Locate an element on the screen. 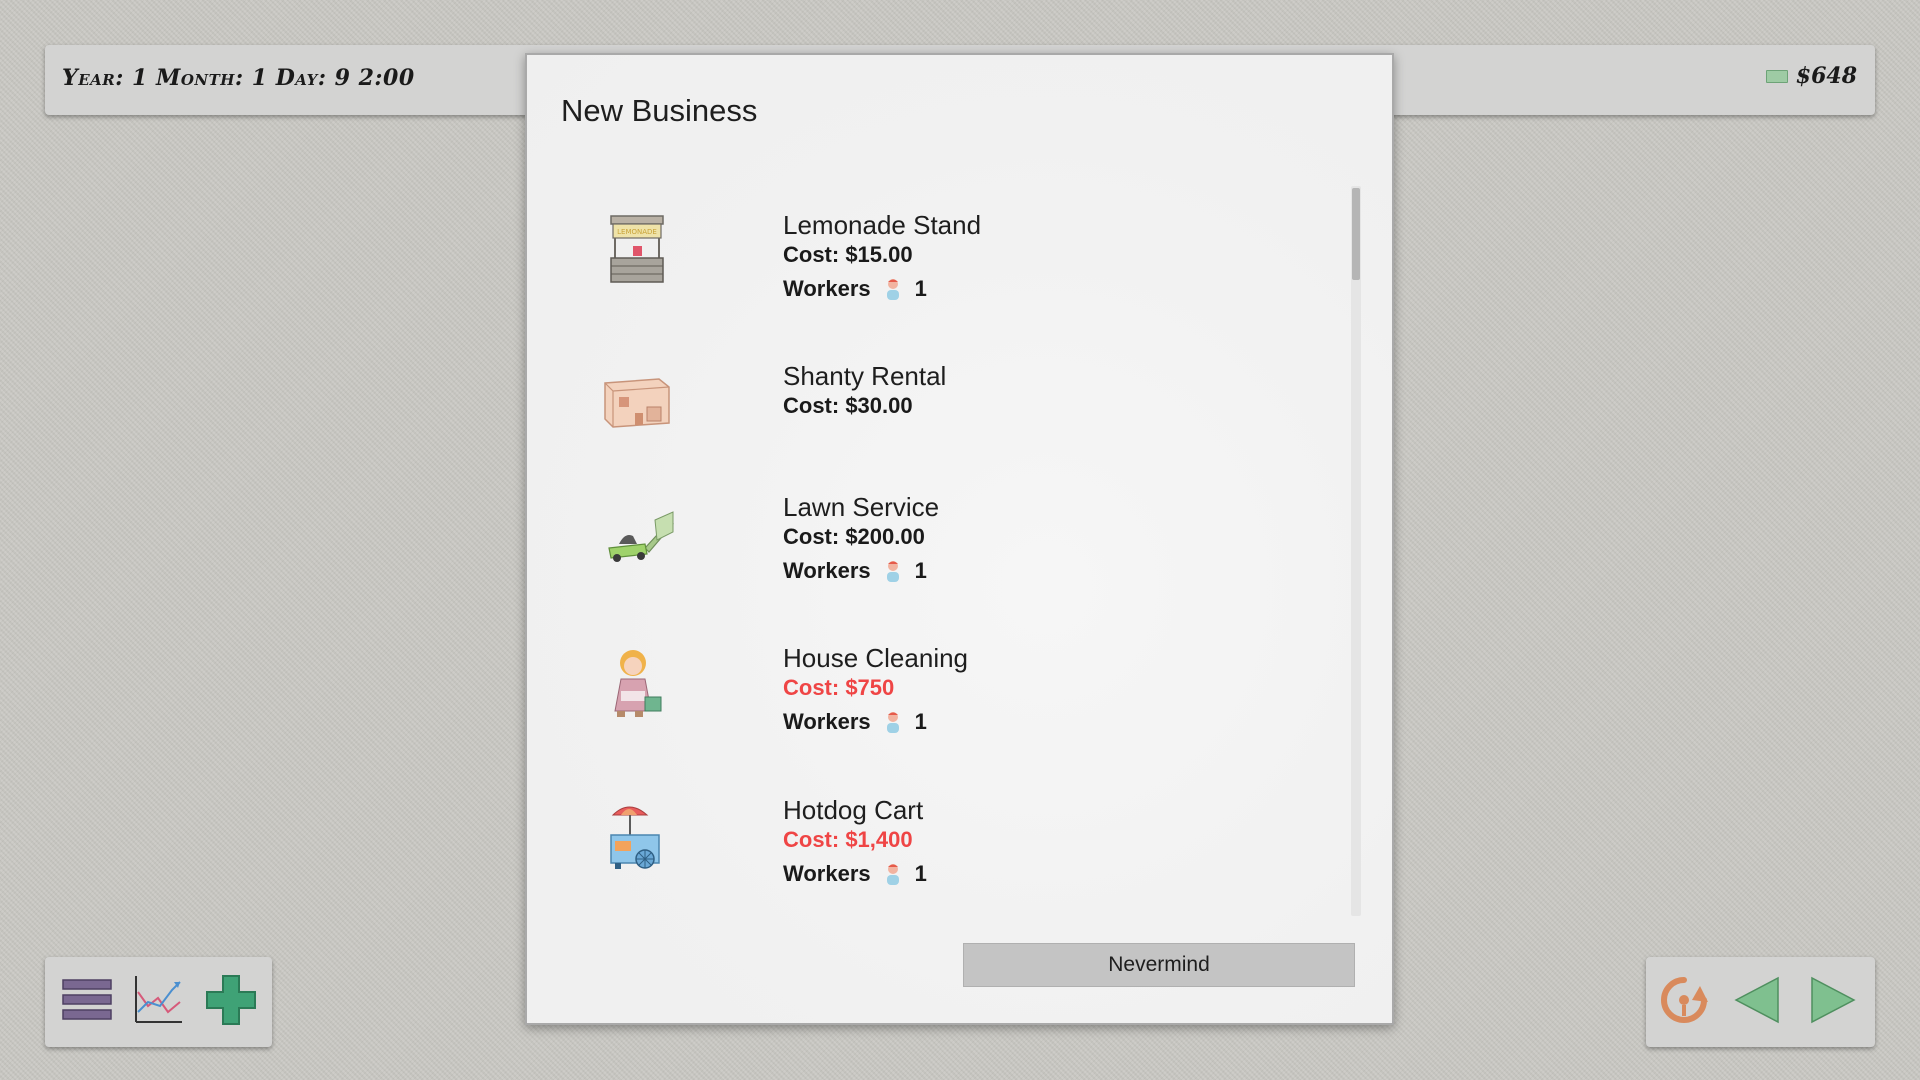 The image size is (1920, 1080). business-item-house-cleaning: House Cleaning Cost: $750 Workers 1 is located at coordinates (947, 708).